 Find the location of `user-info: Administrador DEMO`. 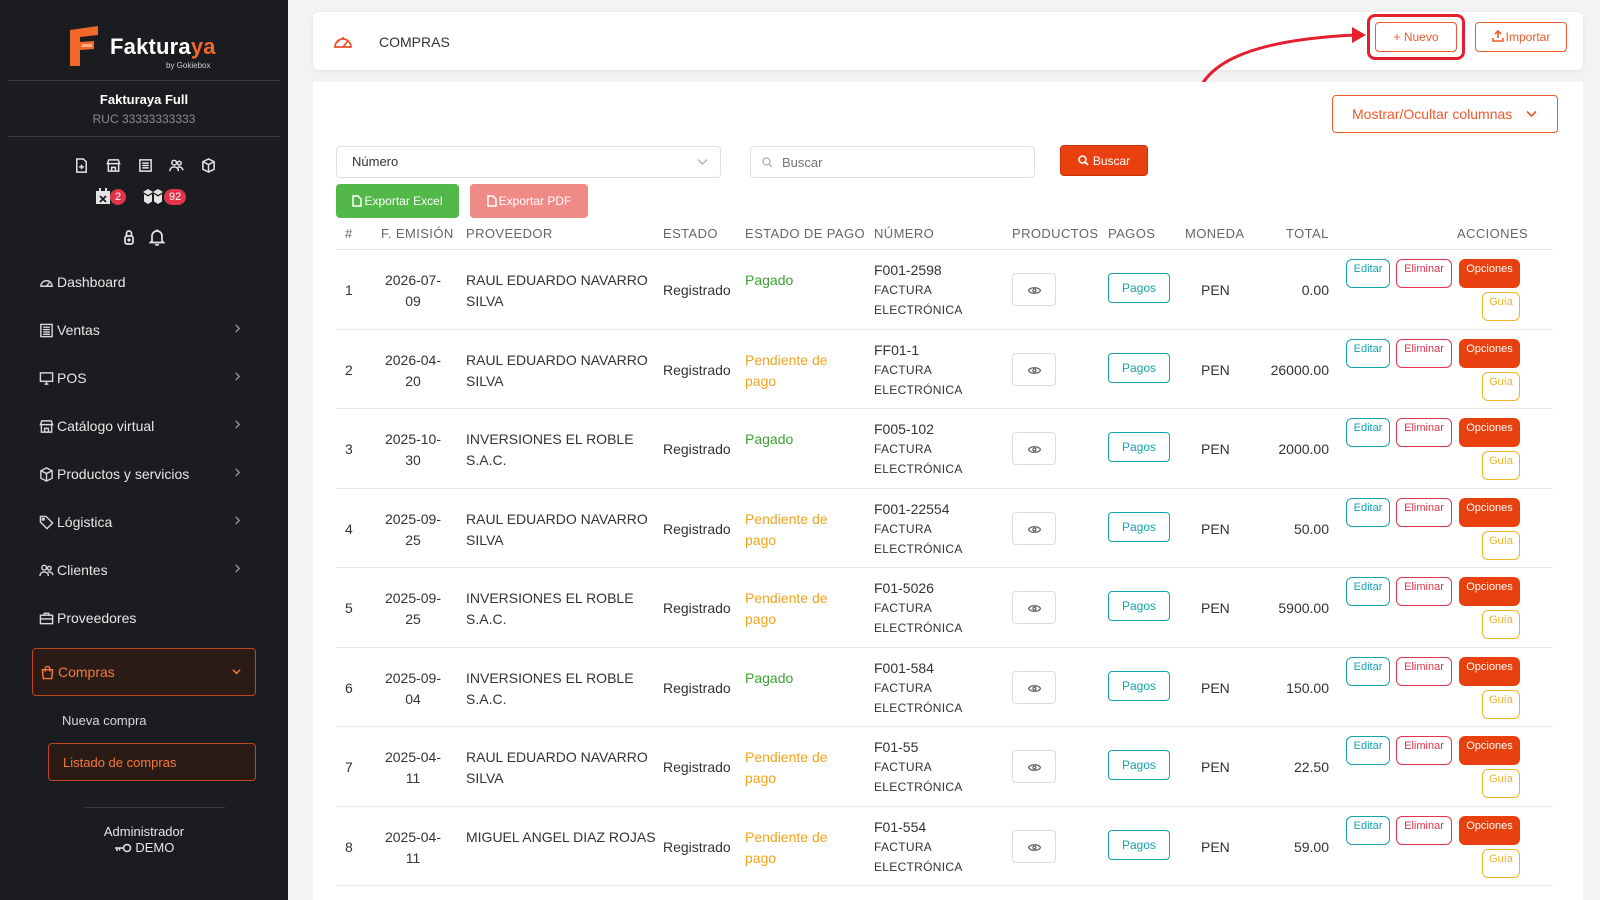

user-info: Administrador DEMO is located at coordinates (144, 840).